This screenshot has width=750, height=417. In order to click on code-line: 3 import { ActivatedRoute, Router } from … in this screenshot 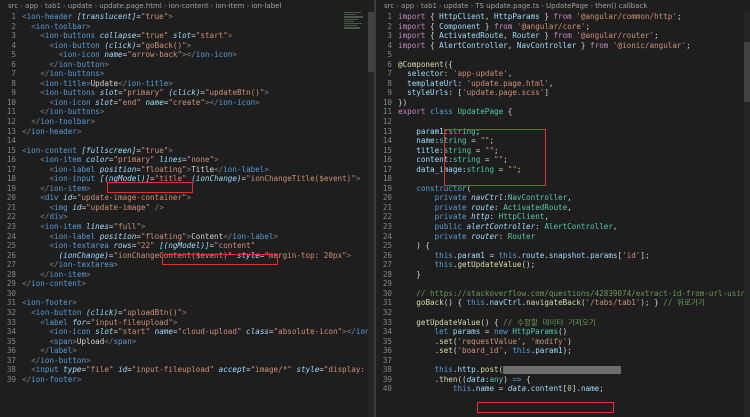, I will do `click(563, 36)`.